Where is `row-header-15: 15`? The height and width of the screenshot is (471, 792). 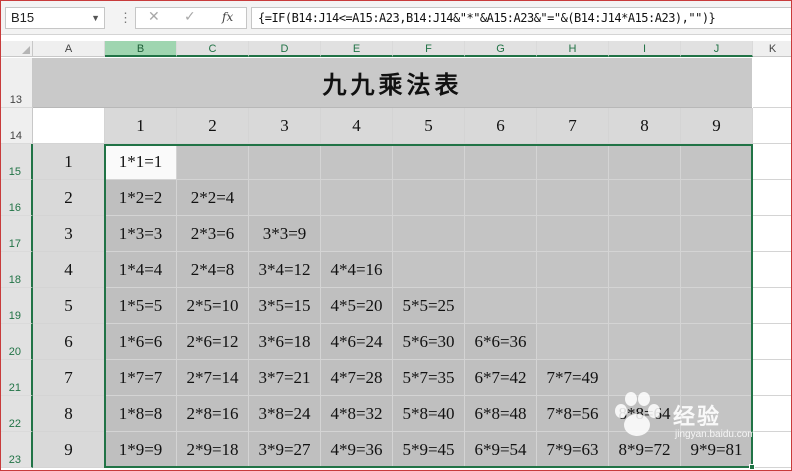 row-header-15: 15 is located at coordinates (17, 162).